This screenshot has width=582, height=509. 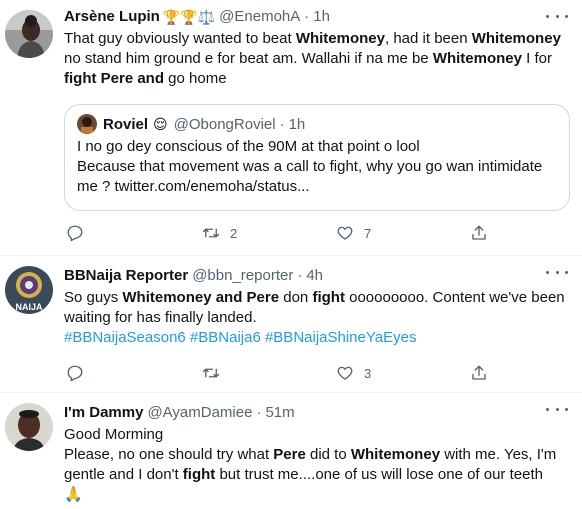 I want to click on quoted-display-name: Roviel, so click(x=126, y=124).